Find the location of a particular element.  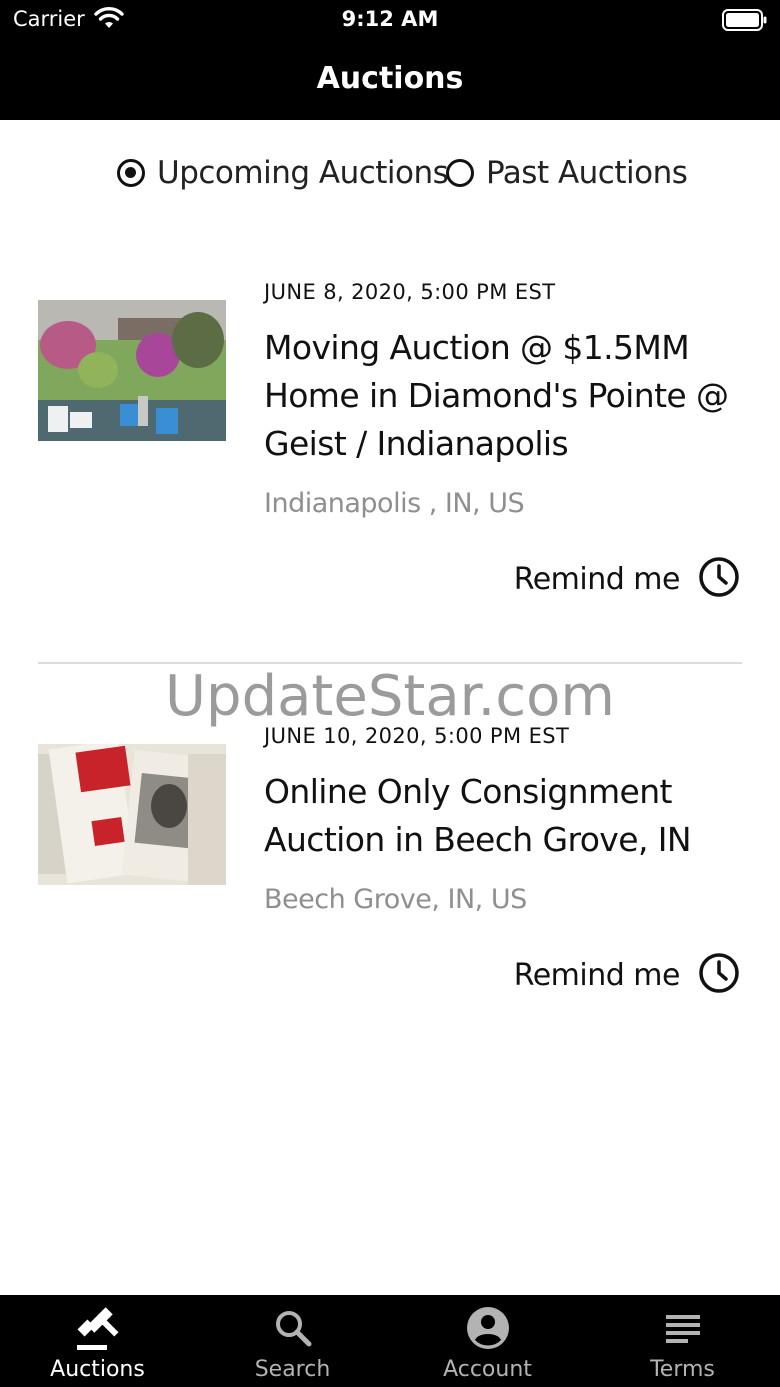

tab-search: Search is located at coordinates (292, 1341).